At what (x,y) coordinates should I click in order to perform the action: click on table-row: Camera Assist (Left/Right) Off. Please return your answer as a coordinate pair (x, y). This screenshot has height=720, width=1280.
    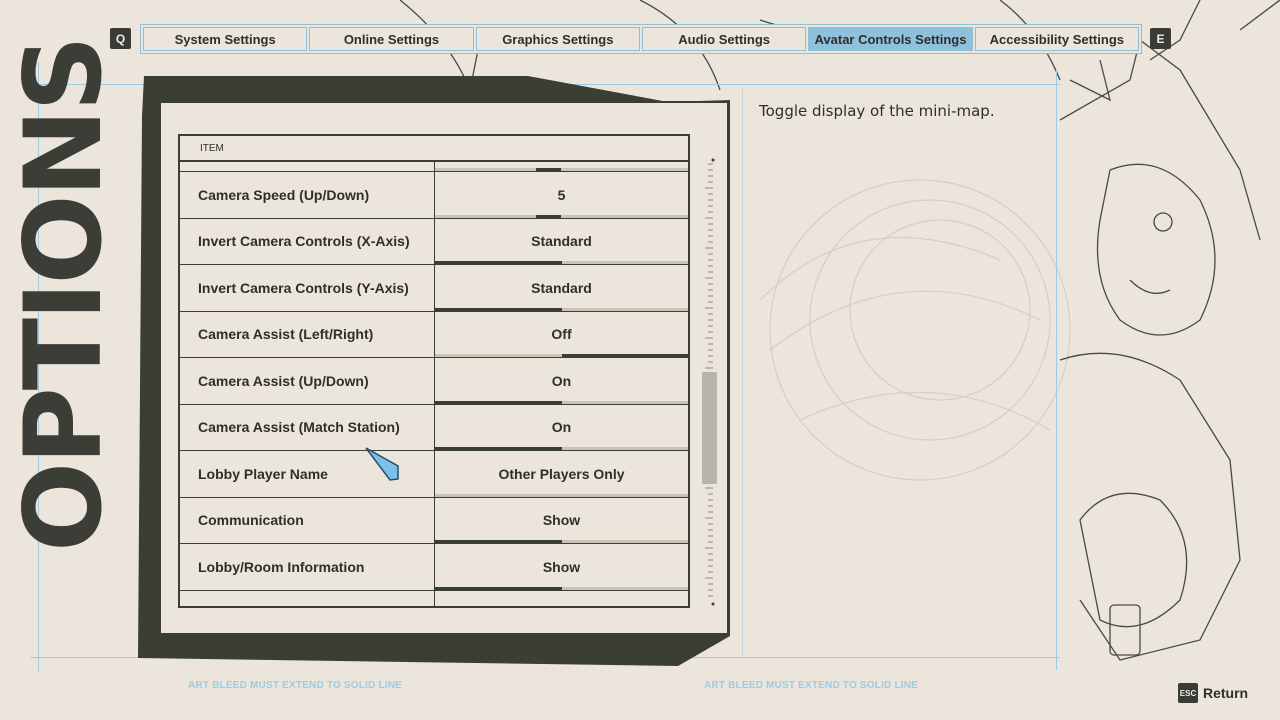
    Looking at the image, I should click on (434, 334).